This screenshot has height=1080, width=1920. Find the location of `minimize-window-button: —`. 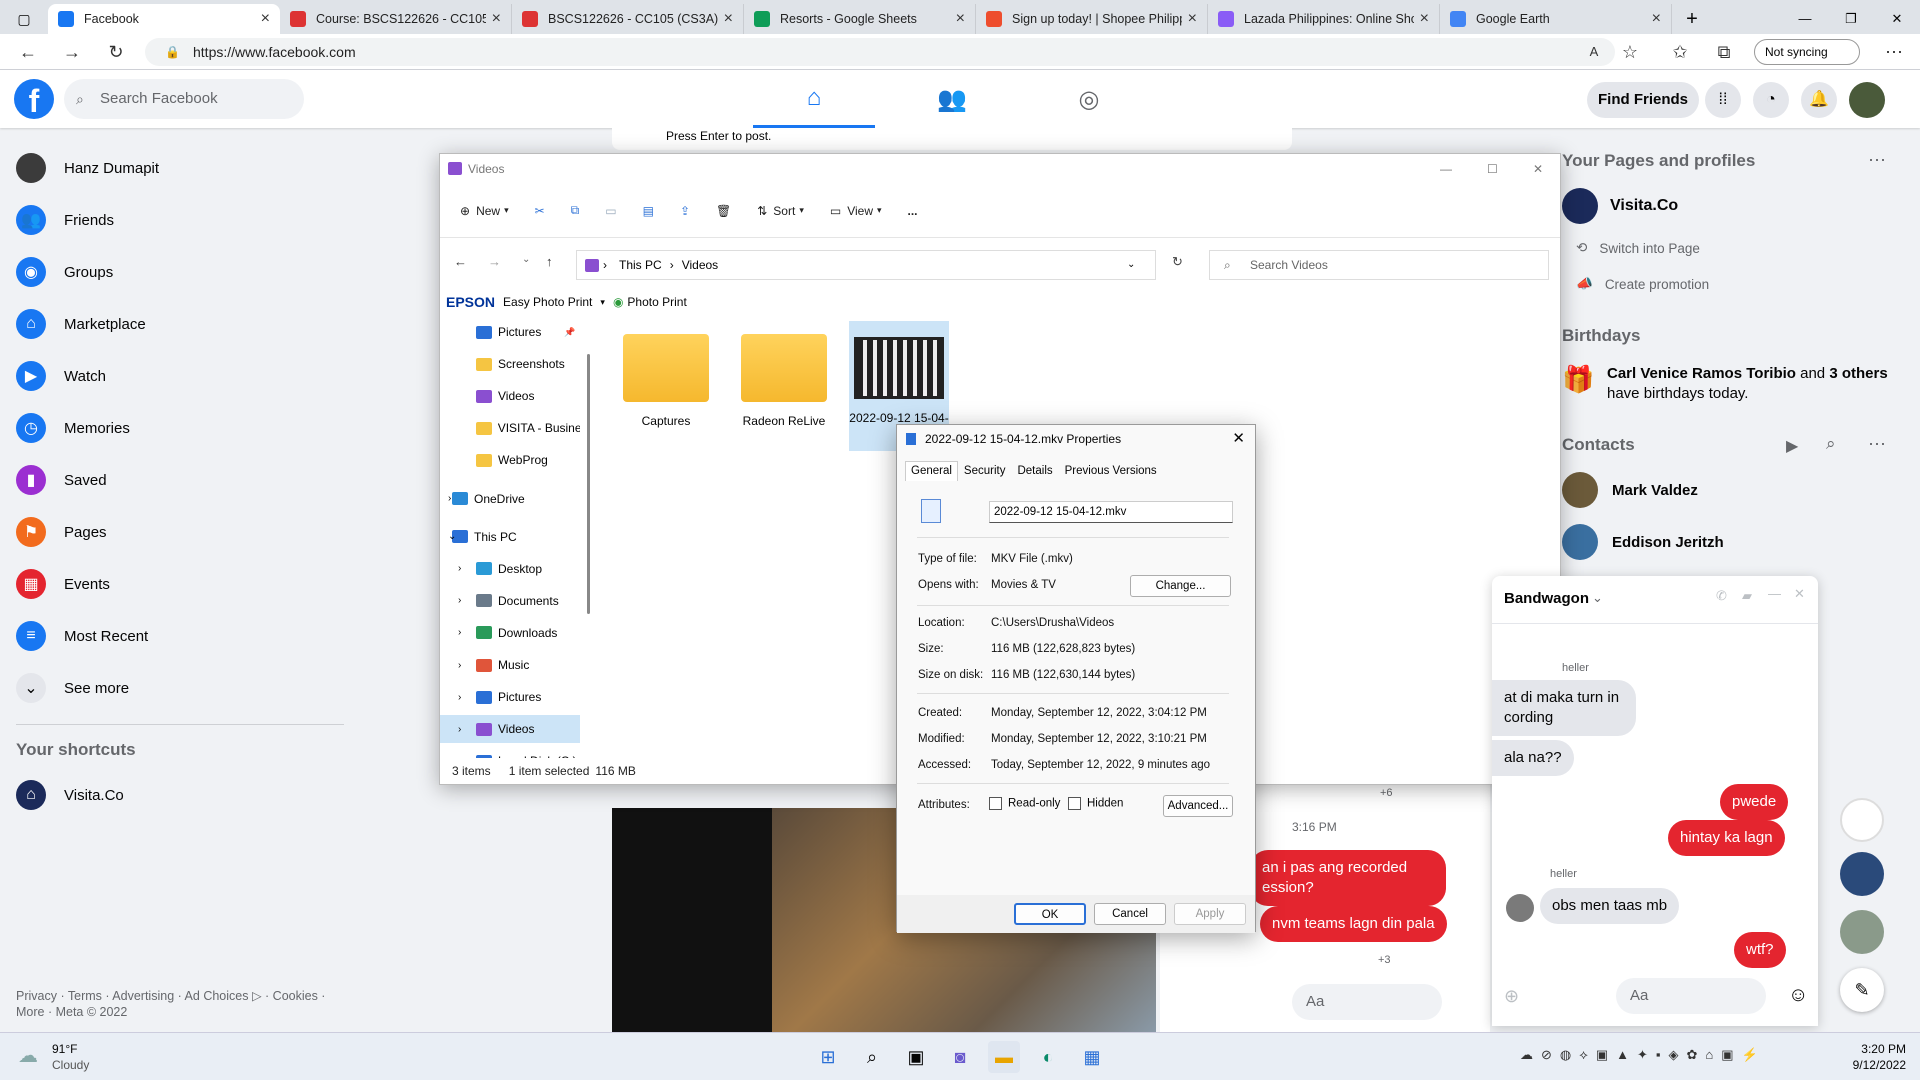

minimize-window-button: — is located at coordinates (1805, 19).